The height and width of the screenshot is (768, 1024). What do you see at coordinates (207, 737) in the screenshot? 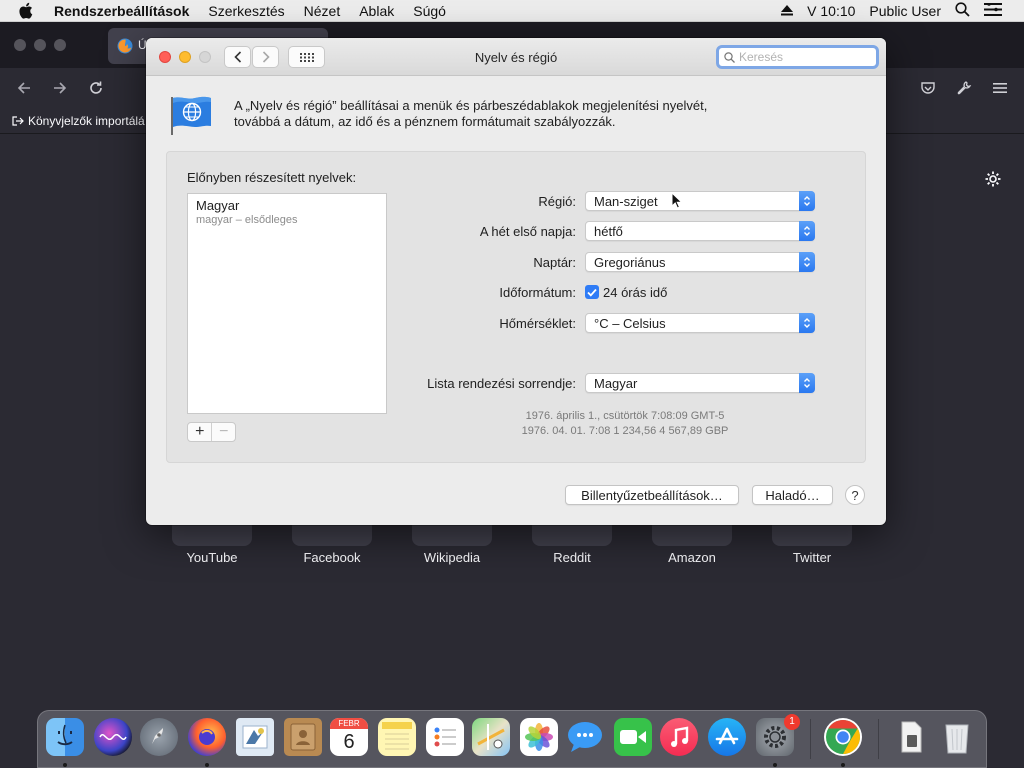
I see `firefox-icon` at bounding box center [207, 737].